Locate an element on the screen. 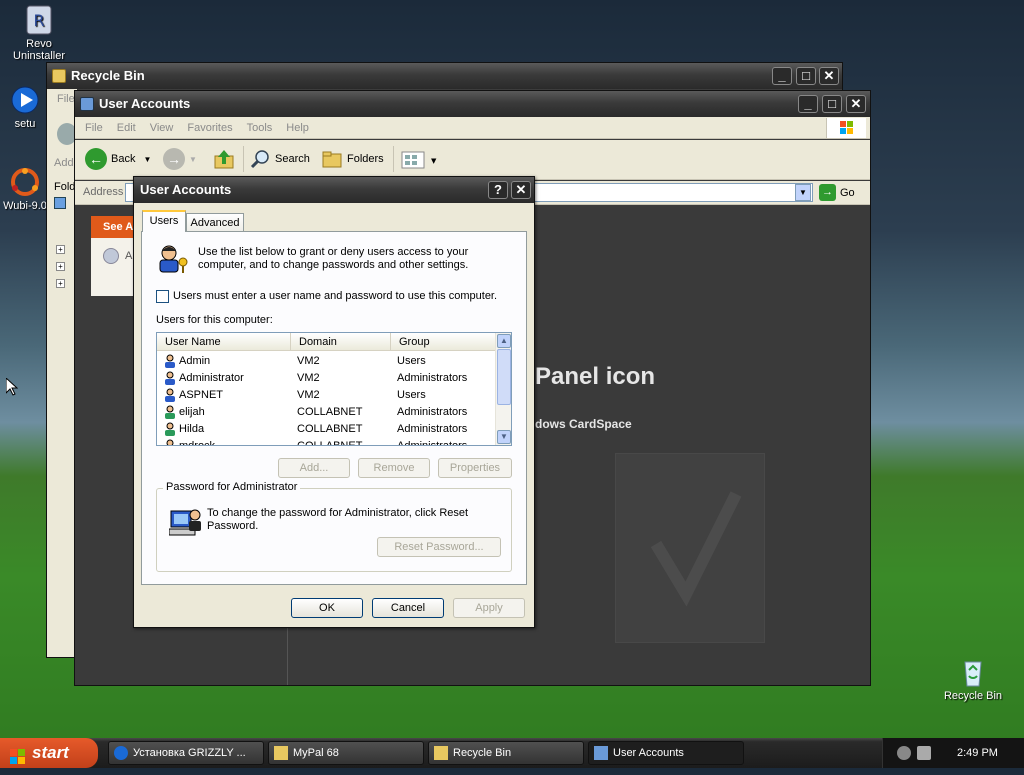 This screenshot has height=775, width=1024. forward-button: → ▼ is located at coordinates (180, 159).